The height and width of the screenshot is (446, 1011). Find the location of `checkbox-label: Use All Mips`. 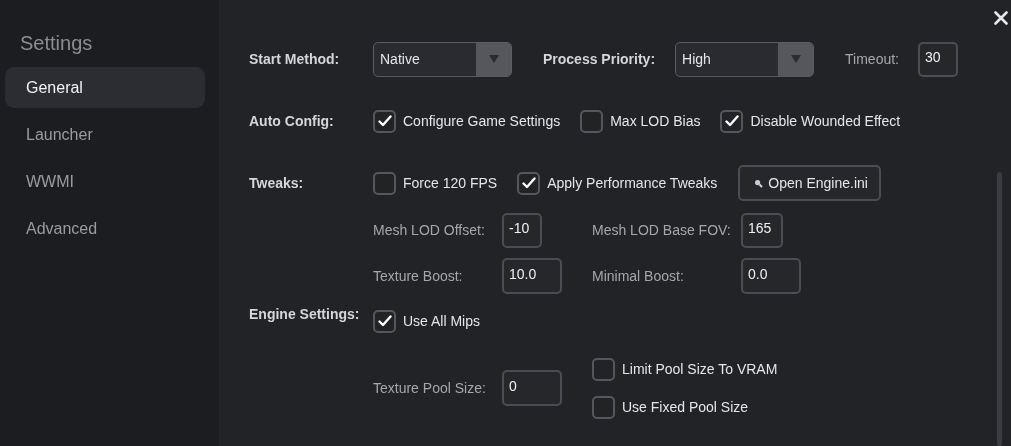

checkbox-label: Use All Mips is located at coordinates (442, 321).